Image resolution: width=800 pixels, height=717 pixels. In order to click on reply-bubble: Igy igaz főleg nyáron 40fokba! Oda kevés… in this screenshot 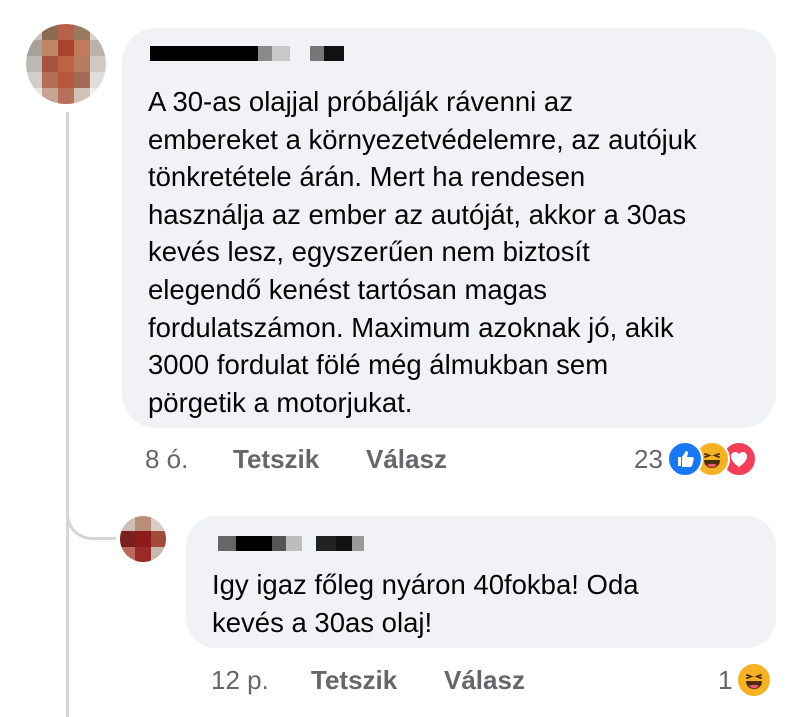, I will do `click(481, 582)`.